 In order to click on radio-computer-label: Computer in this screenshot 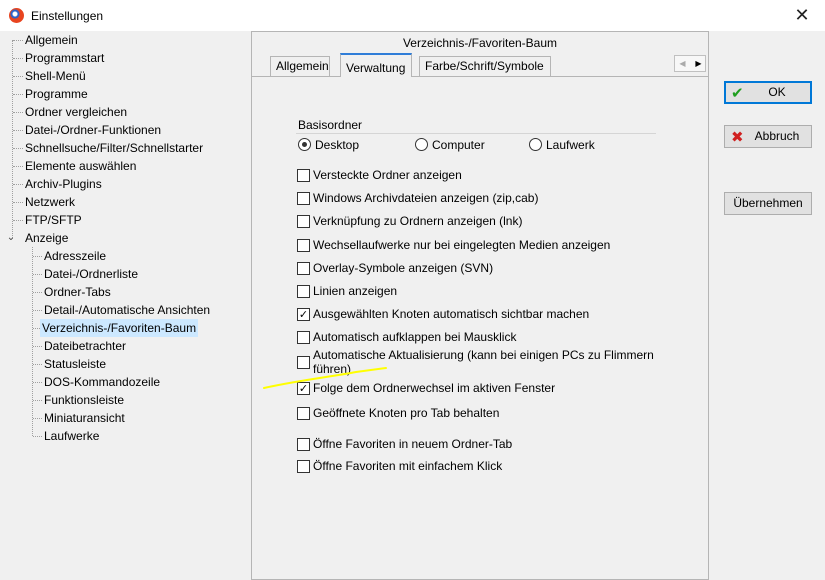, I will do `click(458, 145)`.